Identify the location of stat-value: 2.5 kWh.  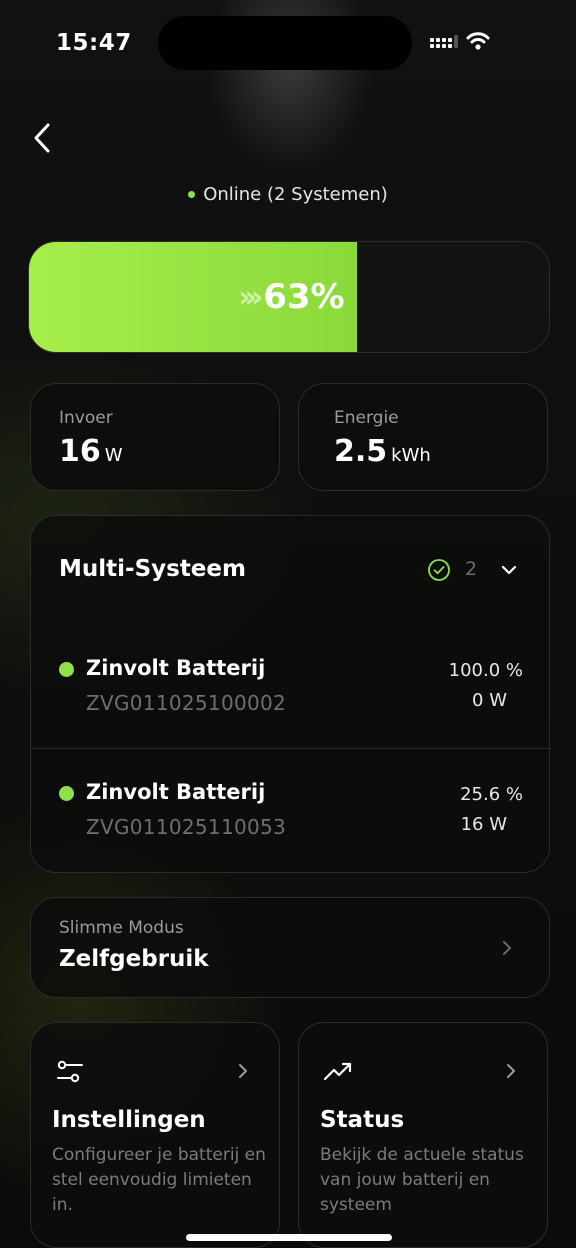
(382, 451).